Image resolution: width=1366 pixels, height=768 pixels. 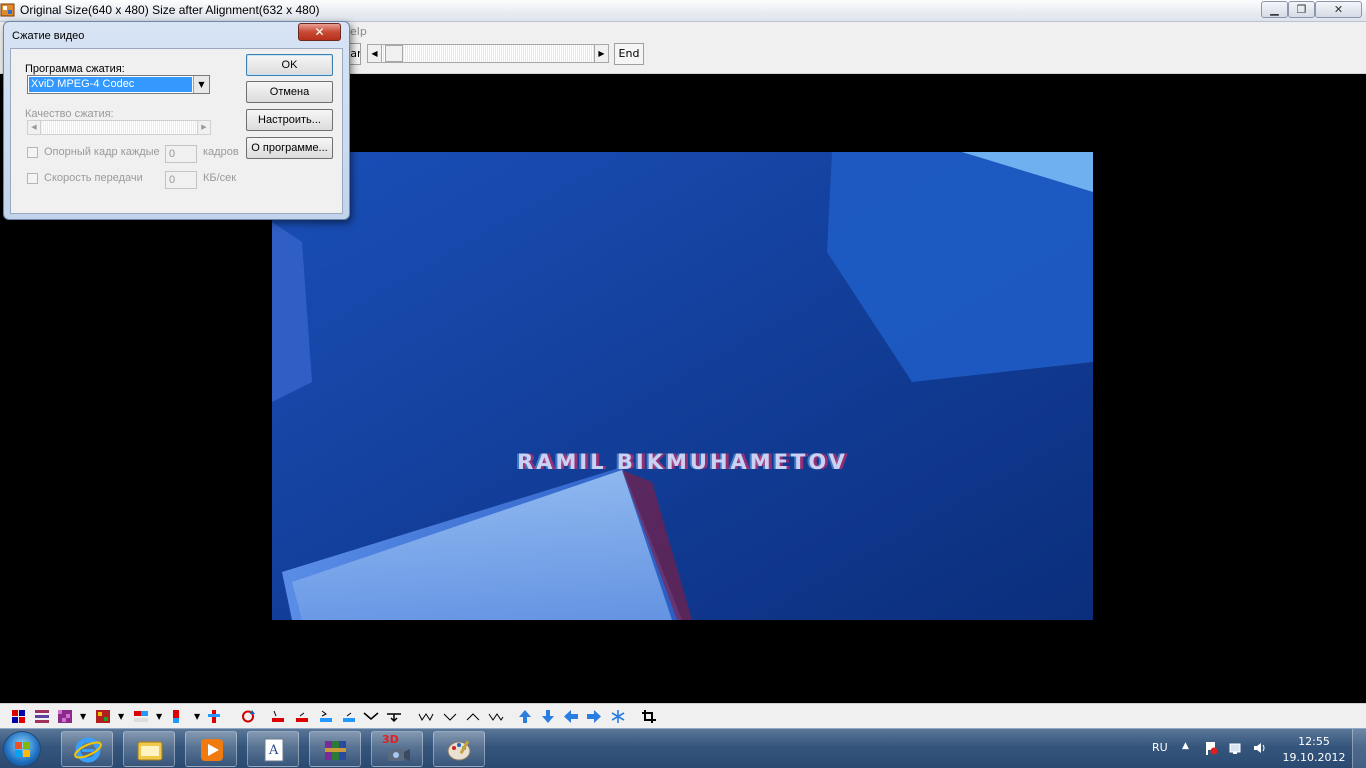 What do you see at coordinates (319, 32) in the screenshot?
I see `dialog-close-button: ✕` at bounding box center [319, 32].